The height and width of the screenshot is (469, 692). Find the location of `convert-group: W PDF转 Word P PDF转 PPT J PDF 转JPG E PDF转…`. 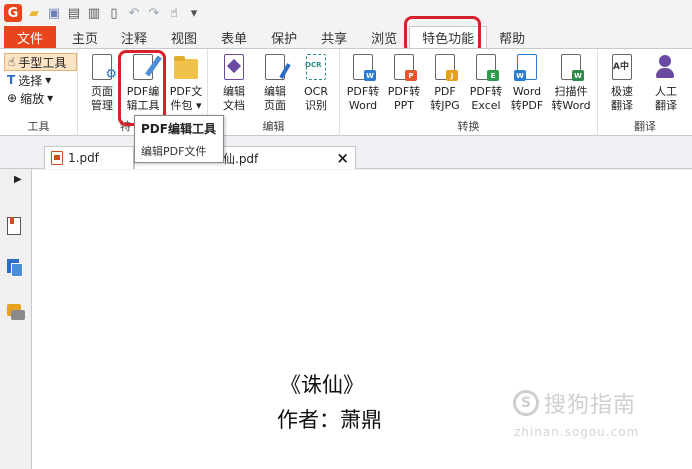

convert-group: W PDF转 Word P PDF转 PPT J PDF 转JPG E PDF转… is located at coordinates (469, 92).